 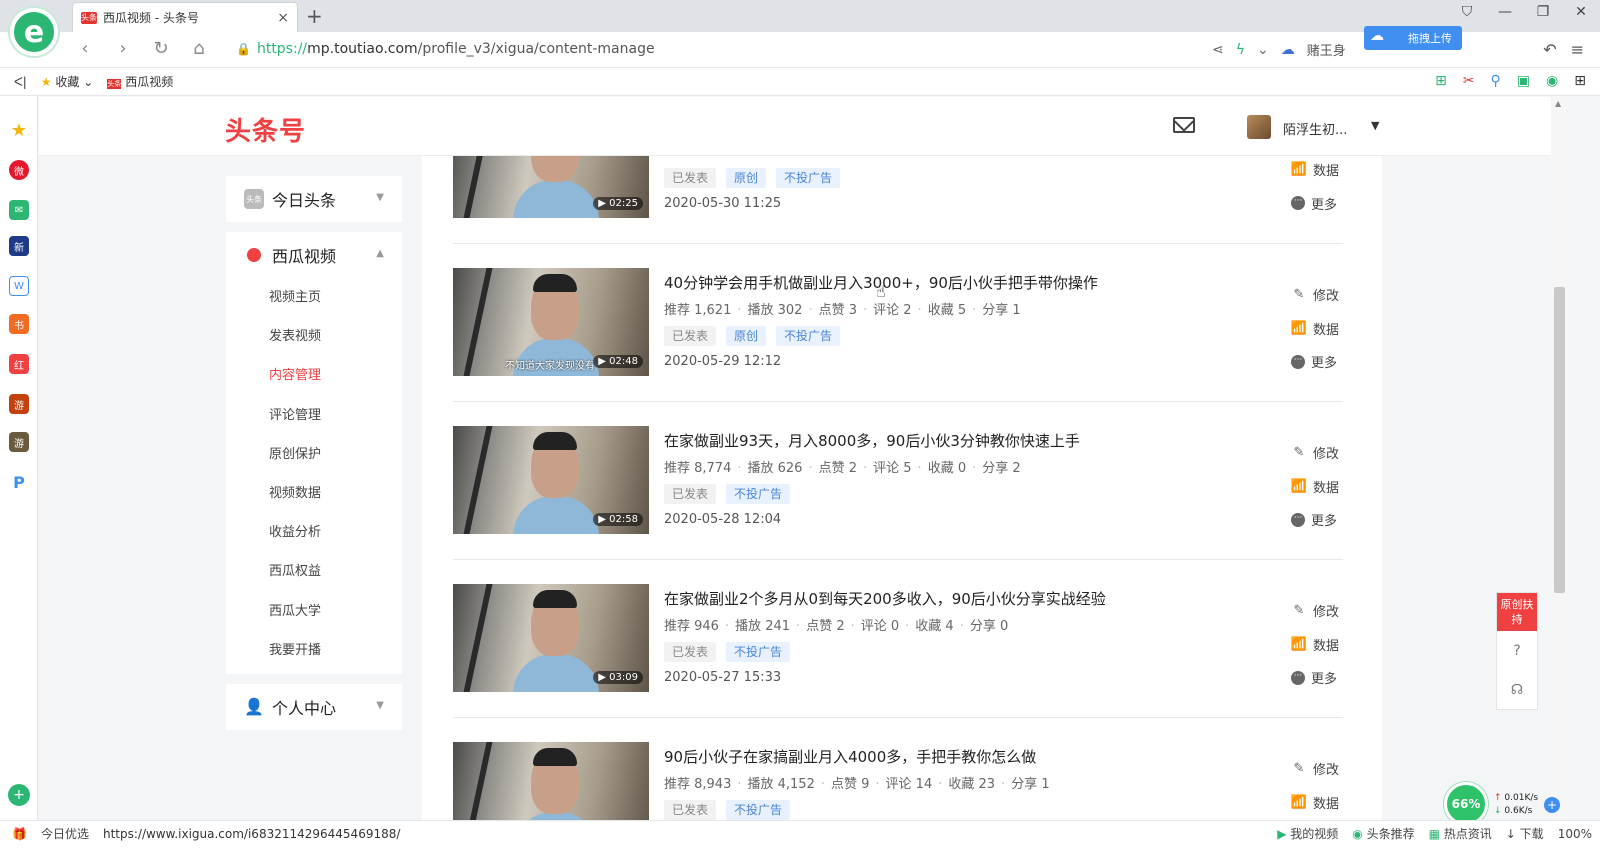 What do you see at coordinates (690, 336) in the screenshot?
I see `status-badge: 已发表` at bounding box center [690, 336].